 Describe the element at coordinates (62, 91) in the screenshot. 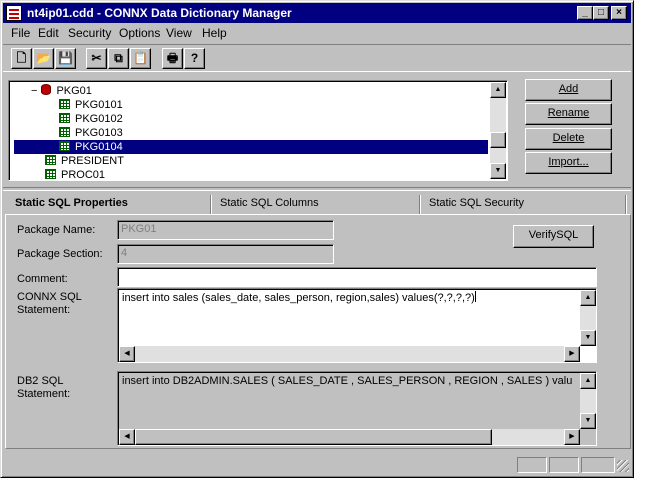

I see `tree-item-pkg01: − PKG01` at that location.